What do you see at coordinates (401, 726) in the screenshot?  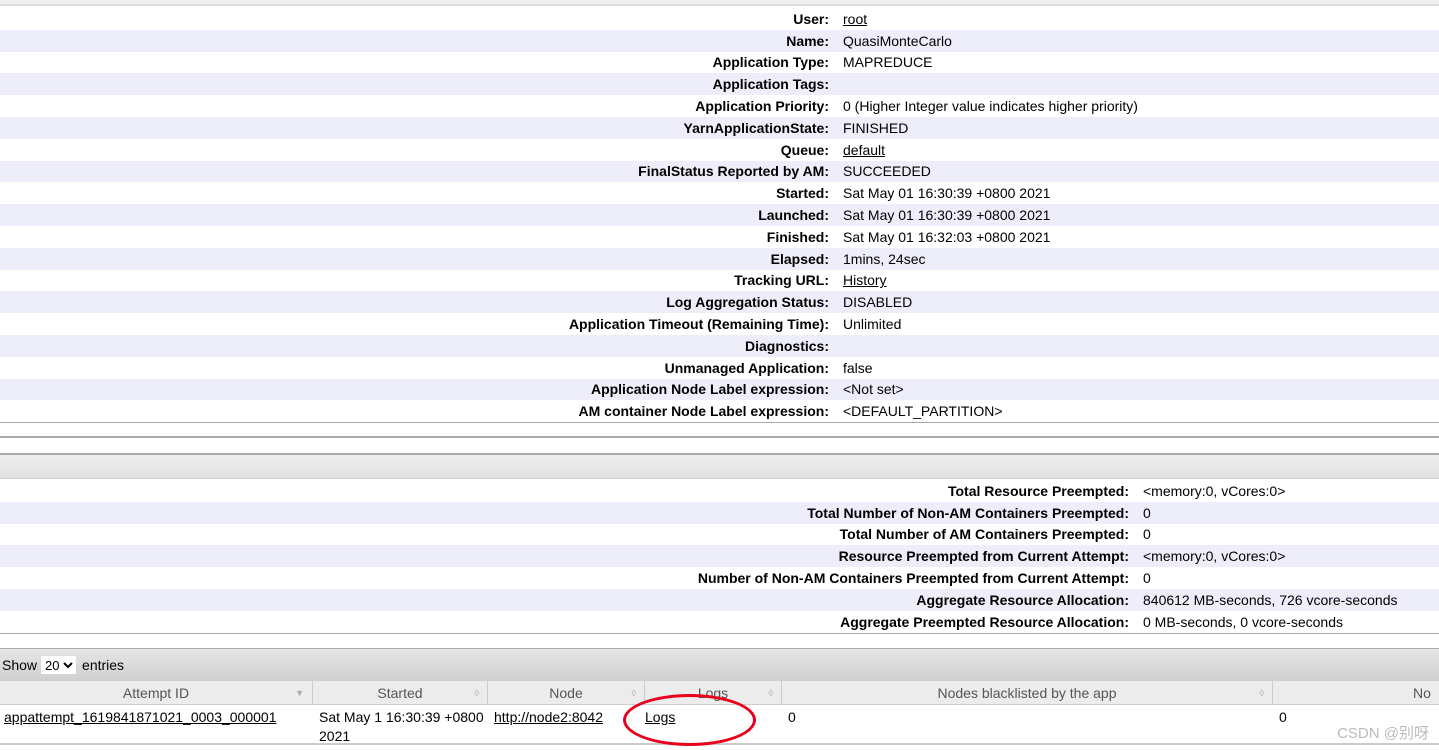 I see `started-cell: Sat May 1 16:30:39 +0800 2021` at bounding box center [401, 726].